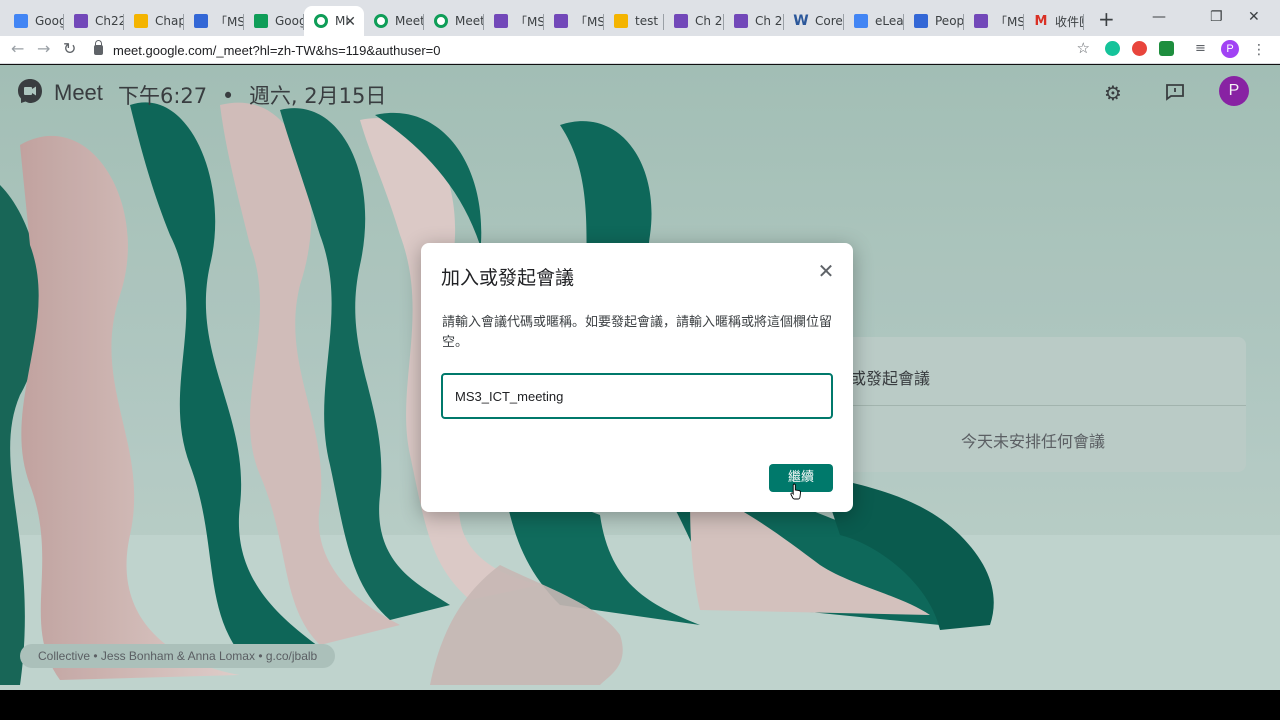 Image resolution: width=1280 pixels, height=720 pixels. Describe the element at coordinates (640, 705) in the screenshot. I see `bottom-bar` at that location.